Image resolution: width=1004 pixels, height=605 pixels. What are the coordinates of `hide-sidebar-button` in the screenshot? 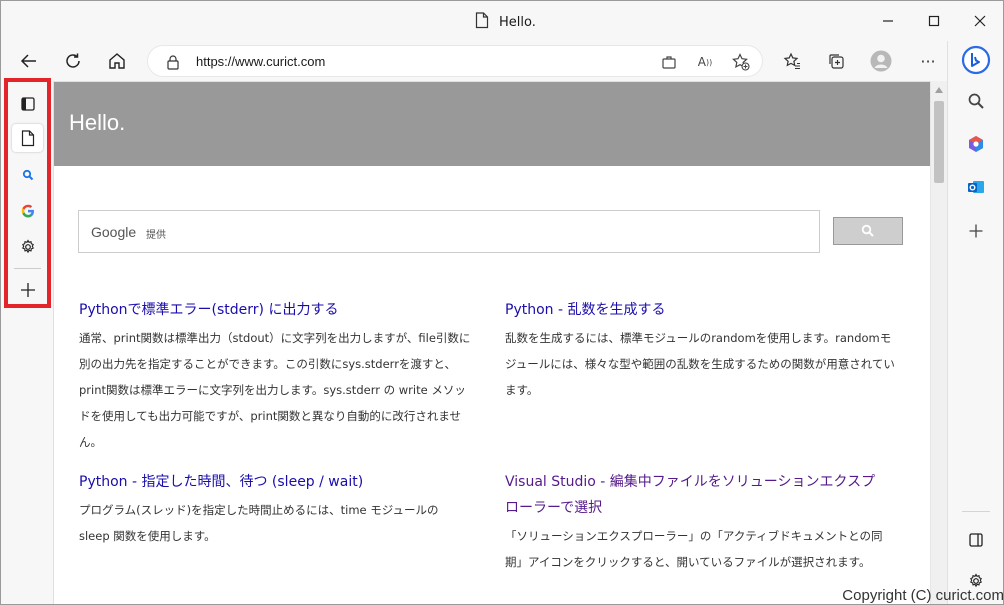 It's located at (976, 540).